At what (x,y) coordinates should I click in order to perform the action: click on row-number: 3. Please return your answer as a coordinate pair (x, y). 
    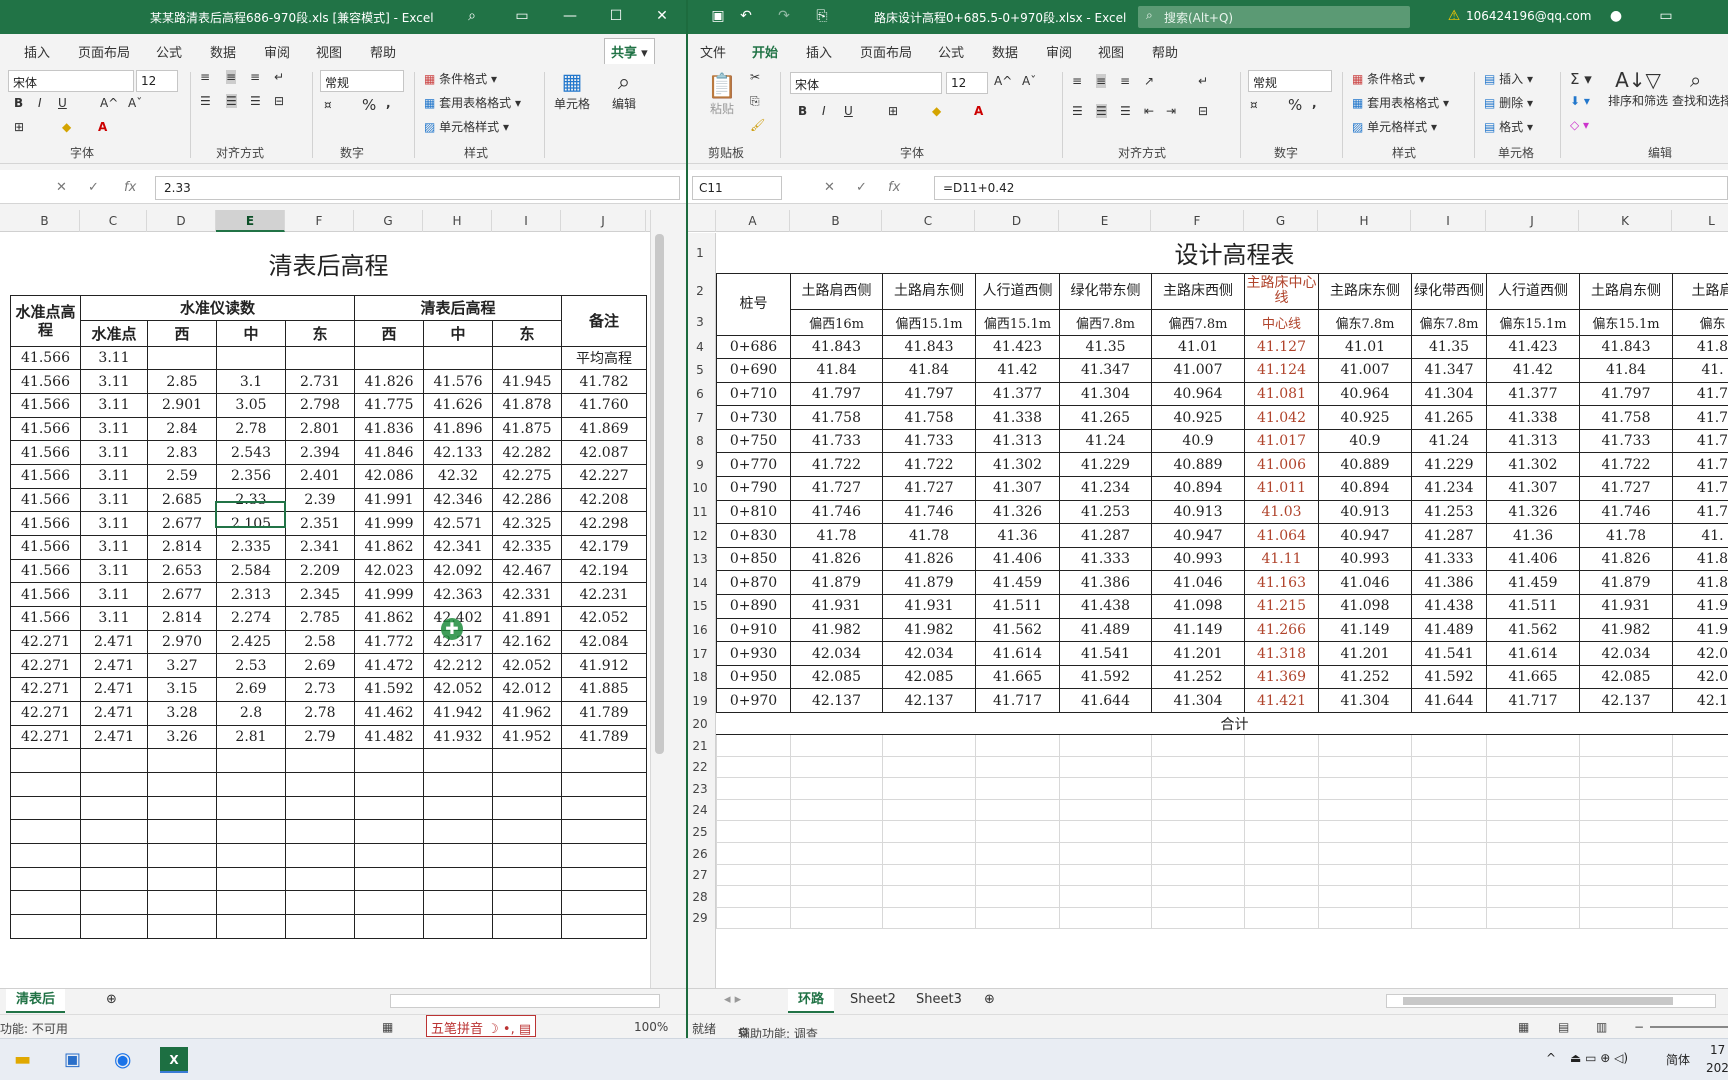
    Looking at the image, I should click on (700, 322).